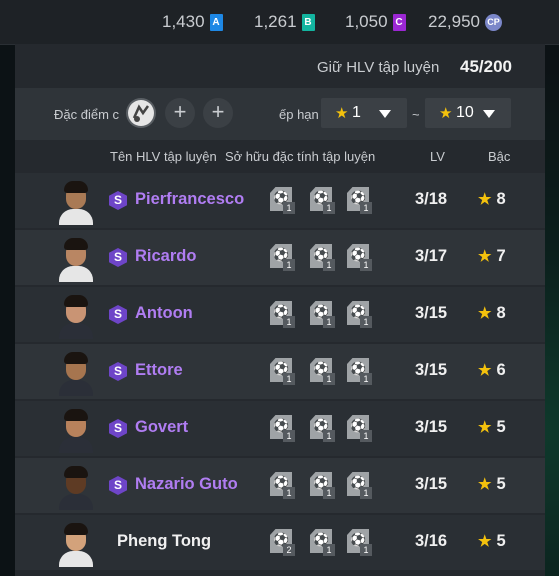 The width and height of the screenshot is (559, 576). Describe the element at coordinates (289, 550) in the screenshot. I see `trait-level: 2` at that location.